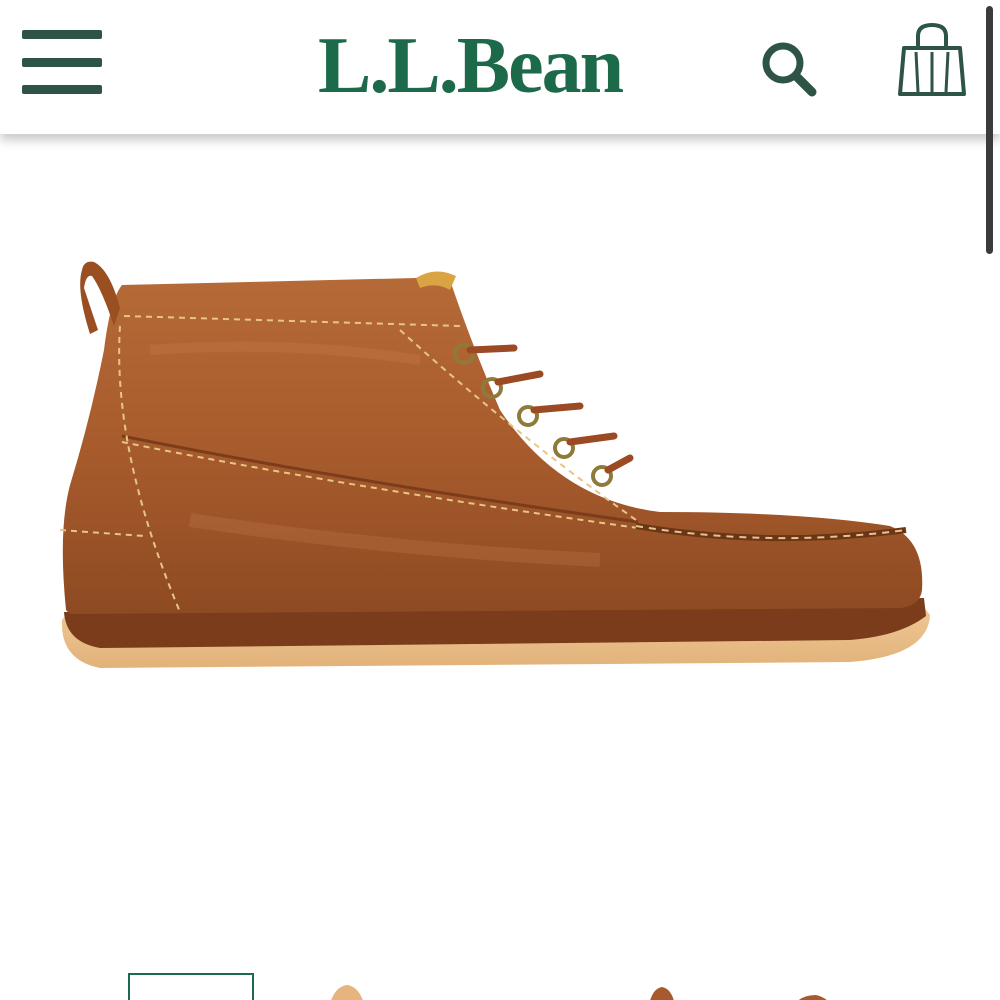 The image size is (1000, 1000). Describe the element at coordinates (62, 62) in the screenshot. I see `hamburger-menu-icon` at that location.